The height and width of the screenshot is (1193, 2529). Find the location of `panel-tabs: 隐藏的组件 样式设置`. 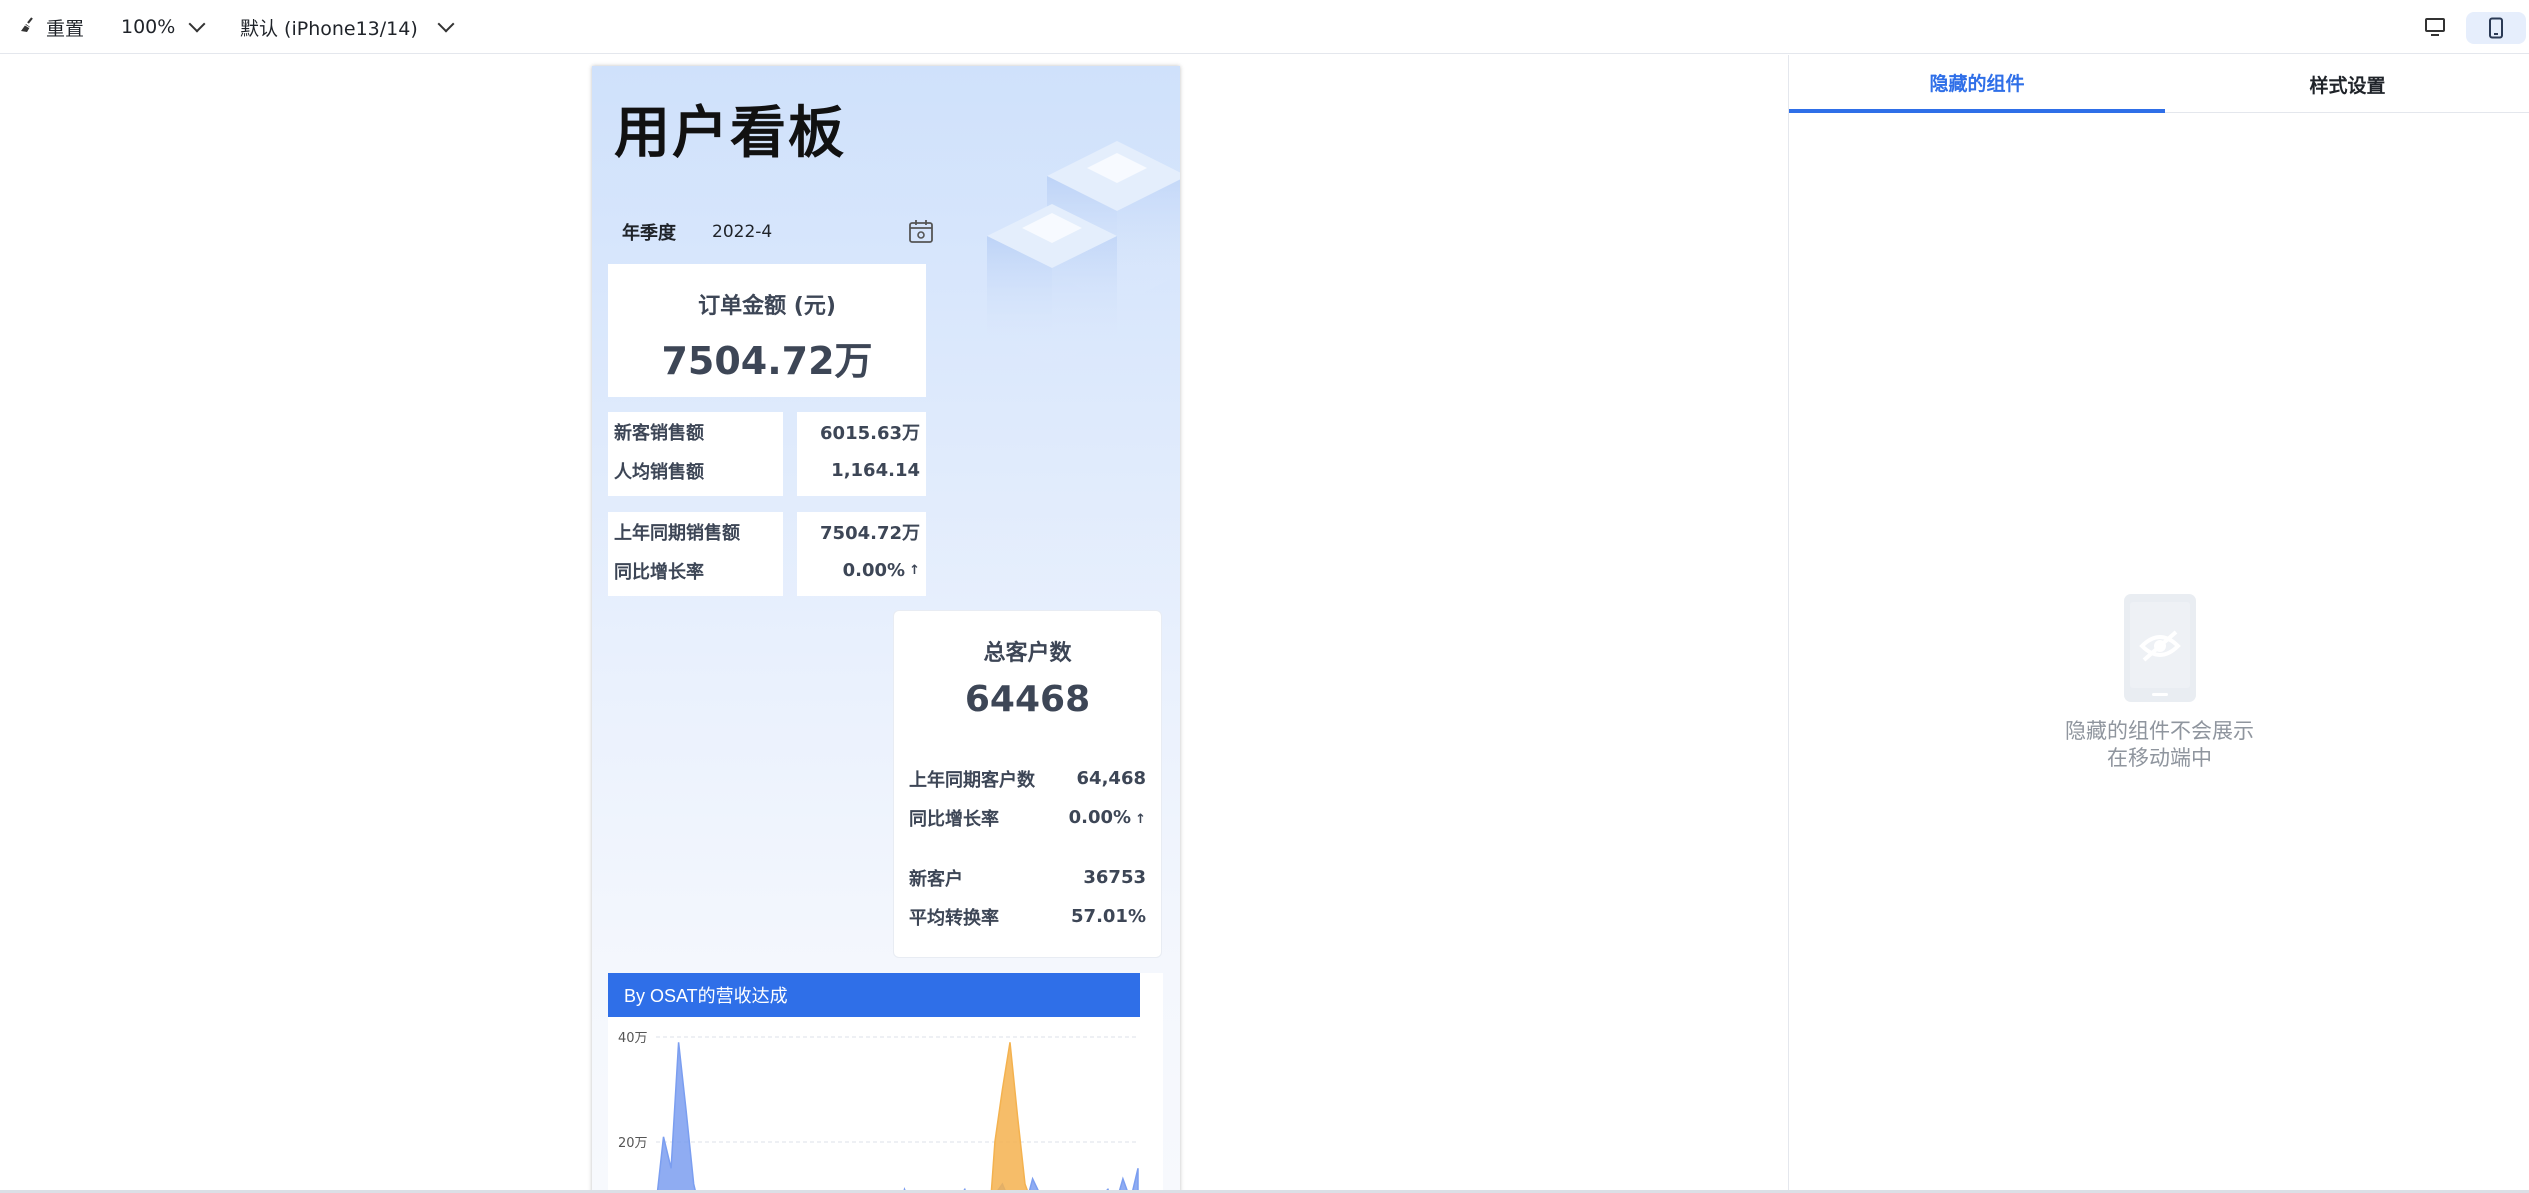

panel-tabs: 隐藏的组件 样式设置 is located at coordinates (2159, 84).